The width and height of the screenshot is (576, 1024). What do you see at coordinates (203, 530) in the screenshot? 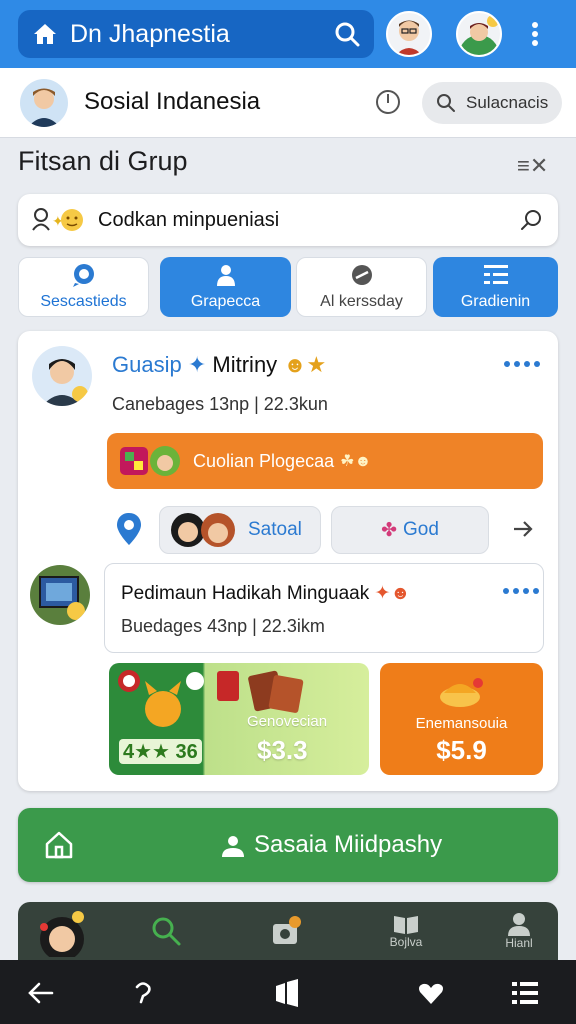
I see `avatar-group-icon` at bounding box center [203, 530].